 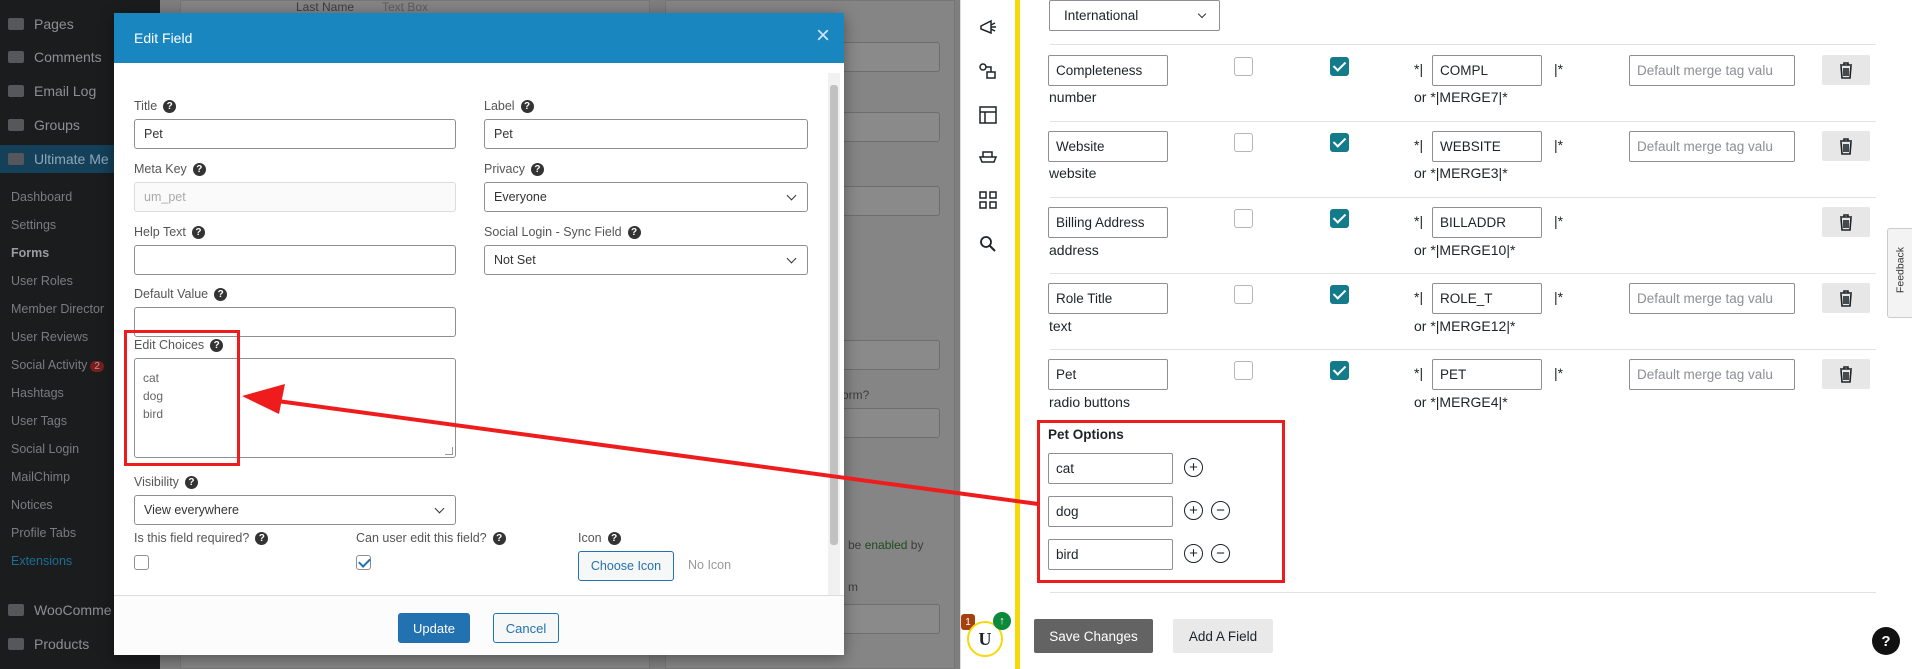 I want to click on merge-tag-input: WEBSITE, so click(x=1487, y=146).